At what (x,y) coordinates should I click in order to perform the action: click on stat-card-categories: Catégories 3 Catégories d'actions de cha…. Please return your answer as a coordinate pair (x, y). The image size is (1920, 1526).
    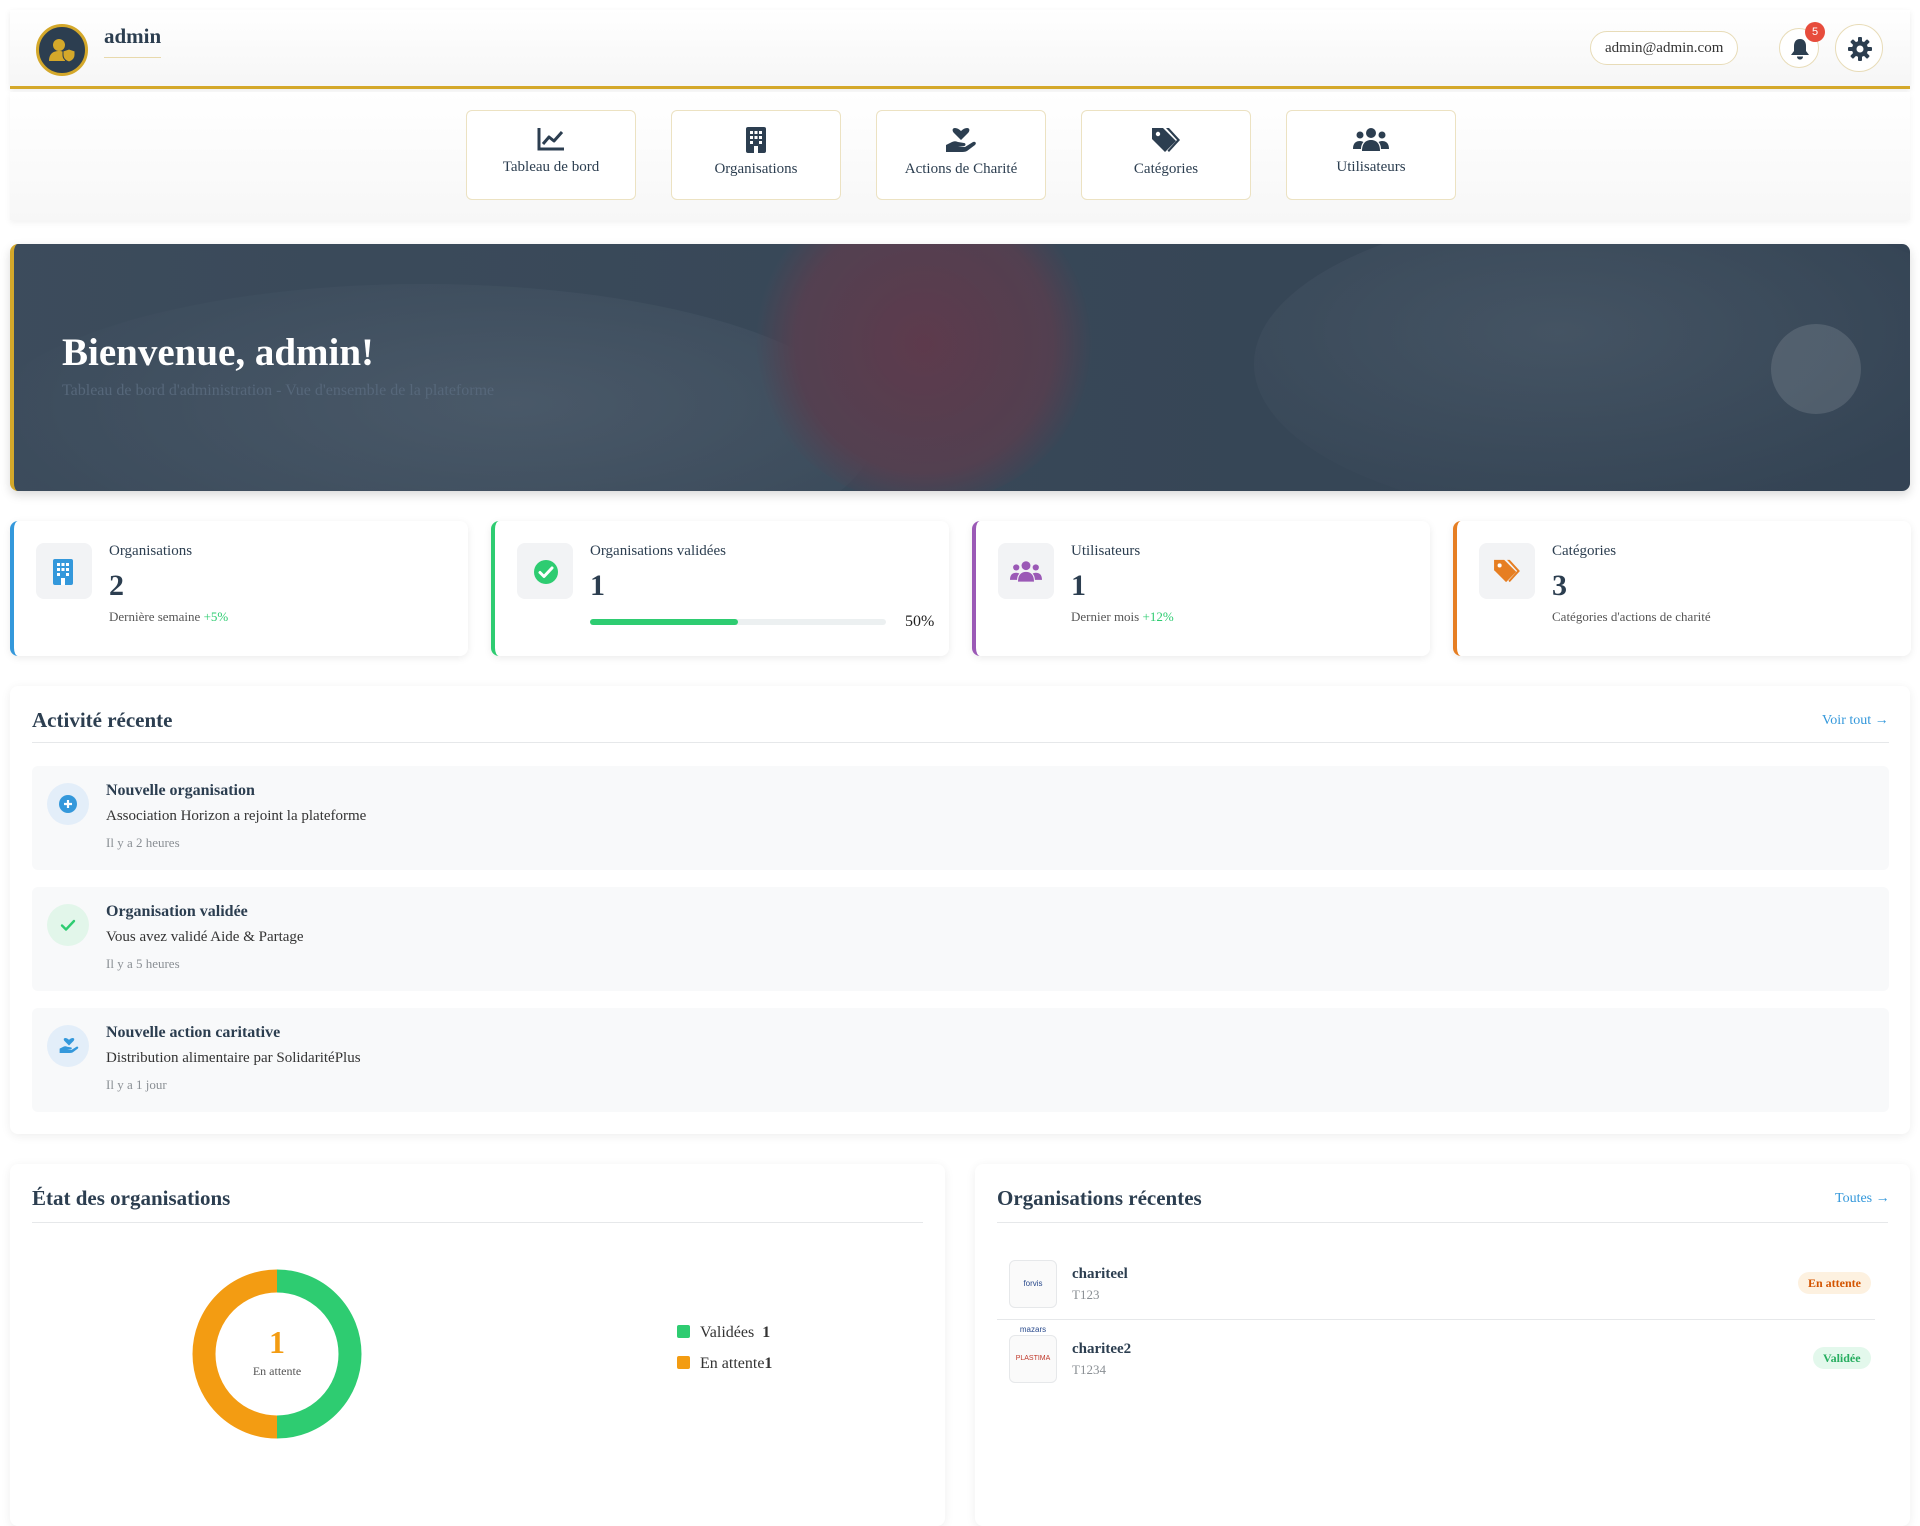
    Looking at the image, I should click on (1682, 588).